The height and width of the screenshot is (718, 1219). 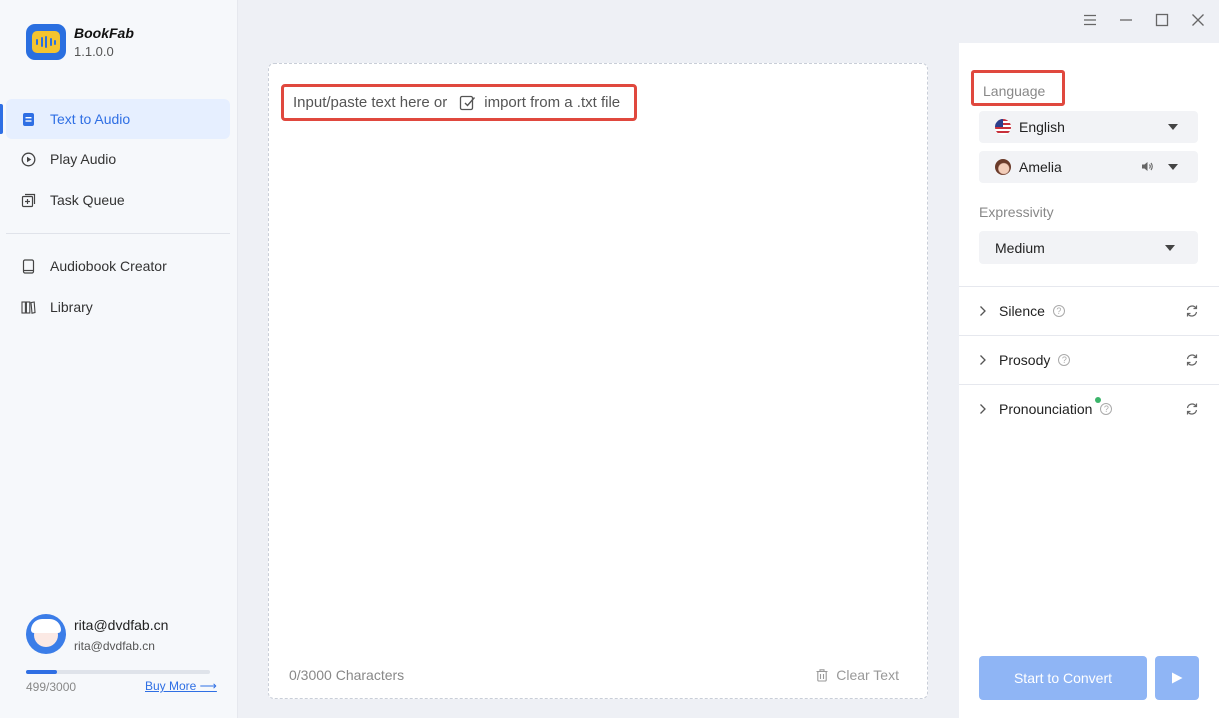 I want to click on user-email: rita@dvdfab.cn, so click(x=114, y=646).